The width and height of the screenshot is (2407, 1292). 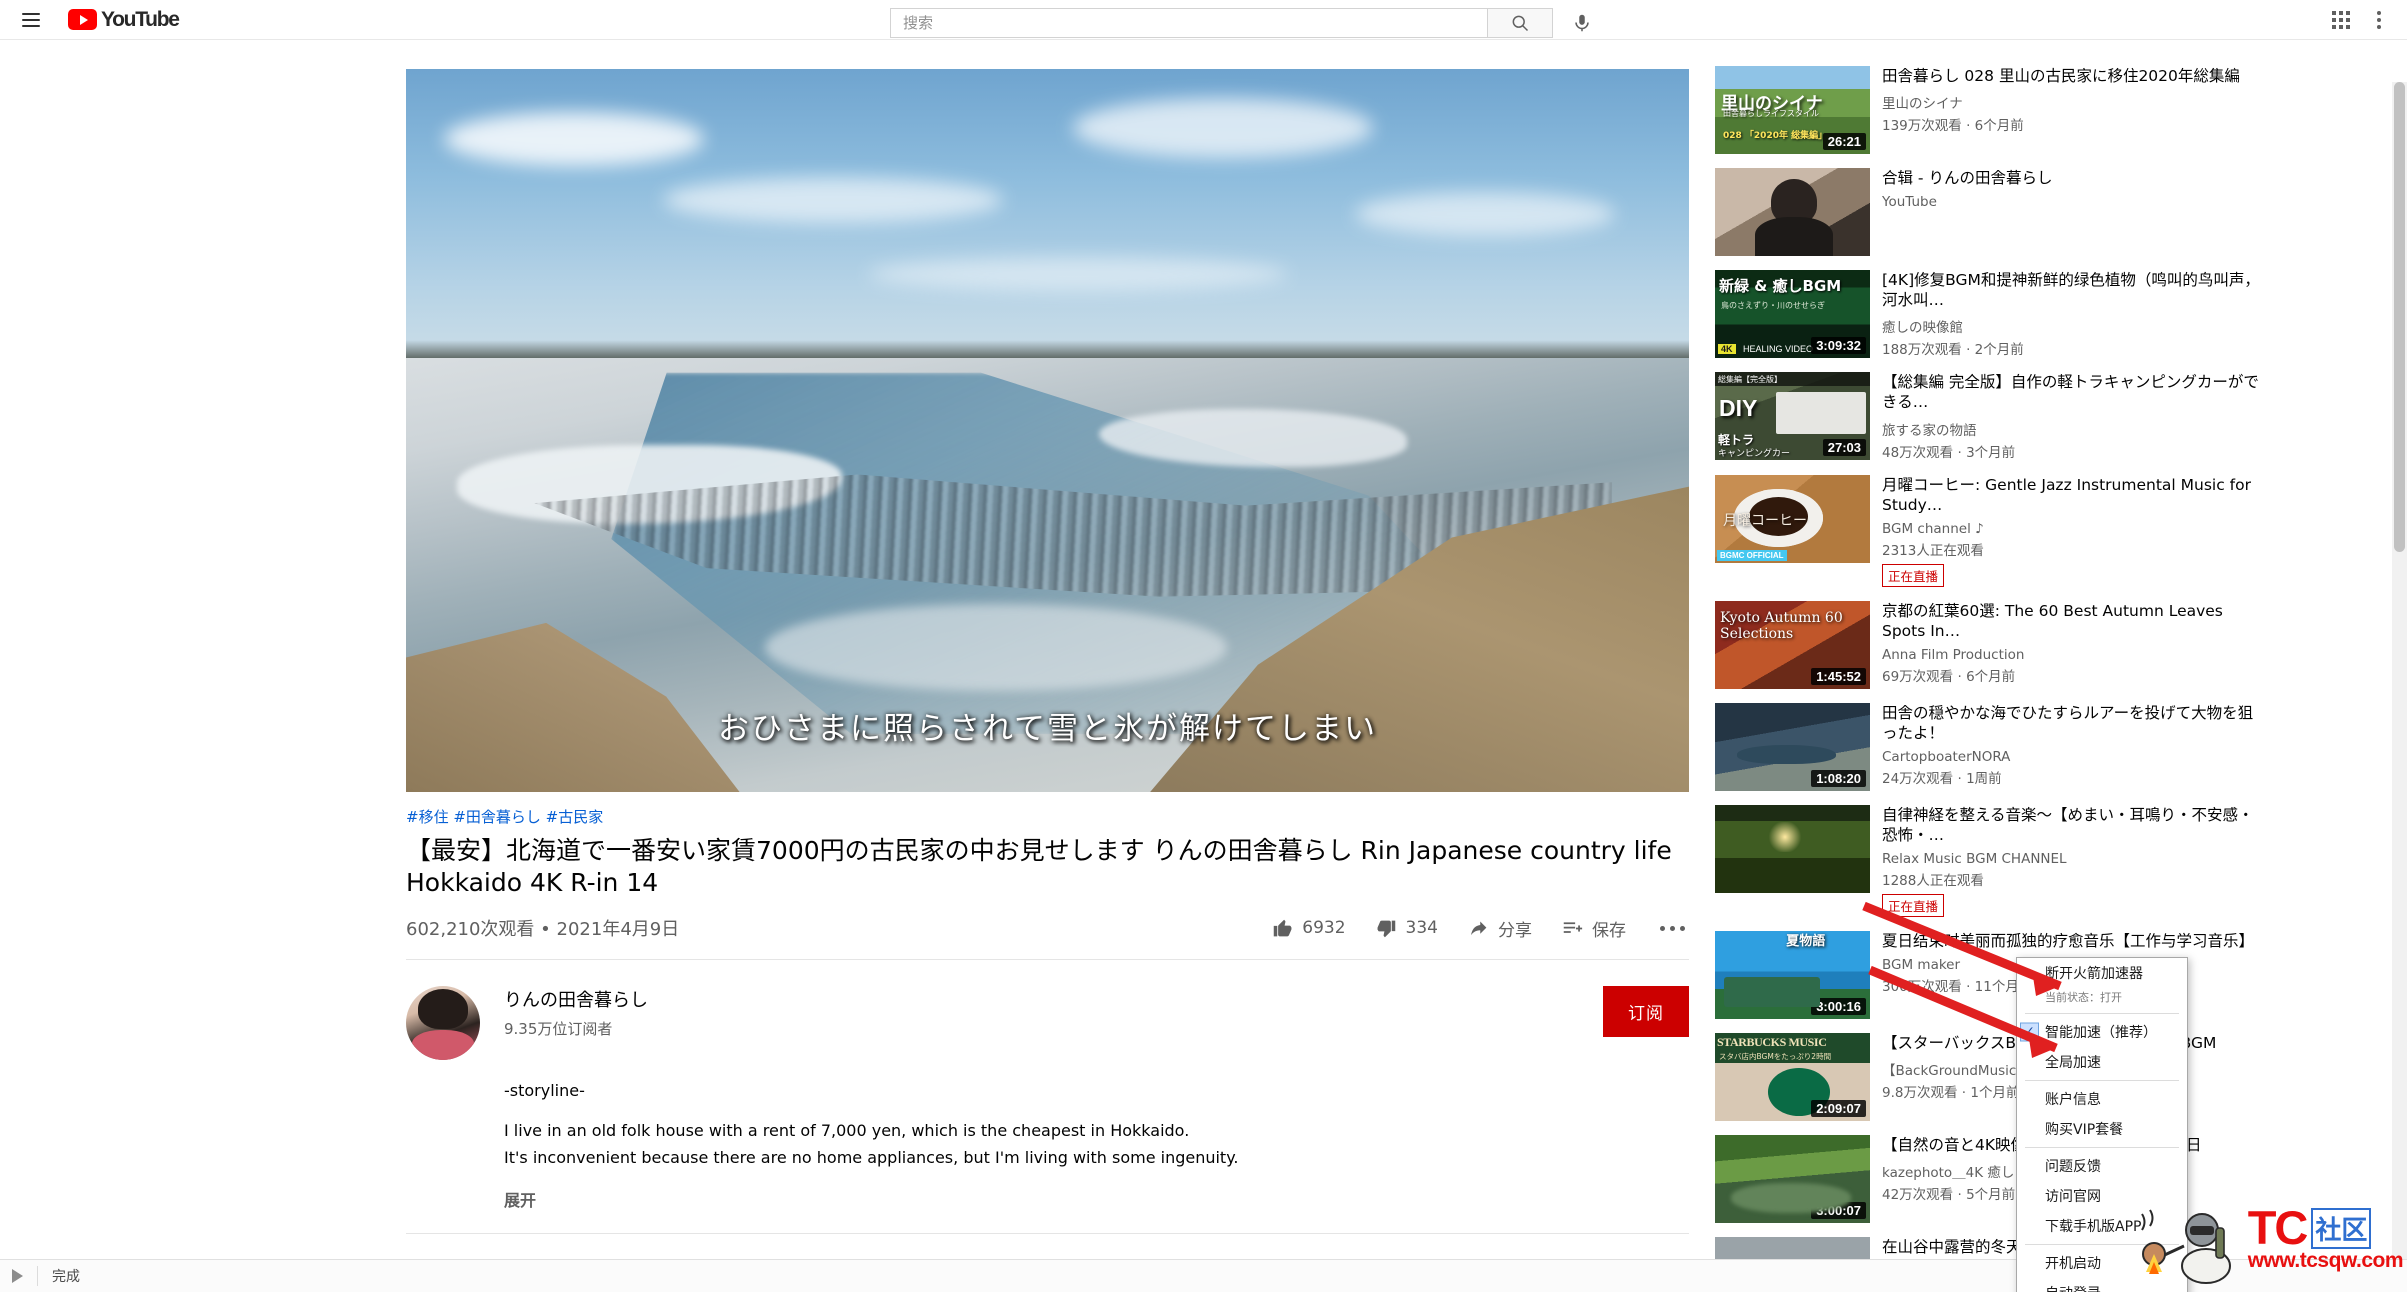 What do you see at coordinates (1918, 677) in the screenshot?
I see `views-text: 69万次观看` at bounding box center [1918, 677].